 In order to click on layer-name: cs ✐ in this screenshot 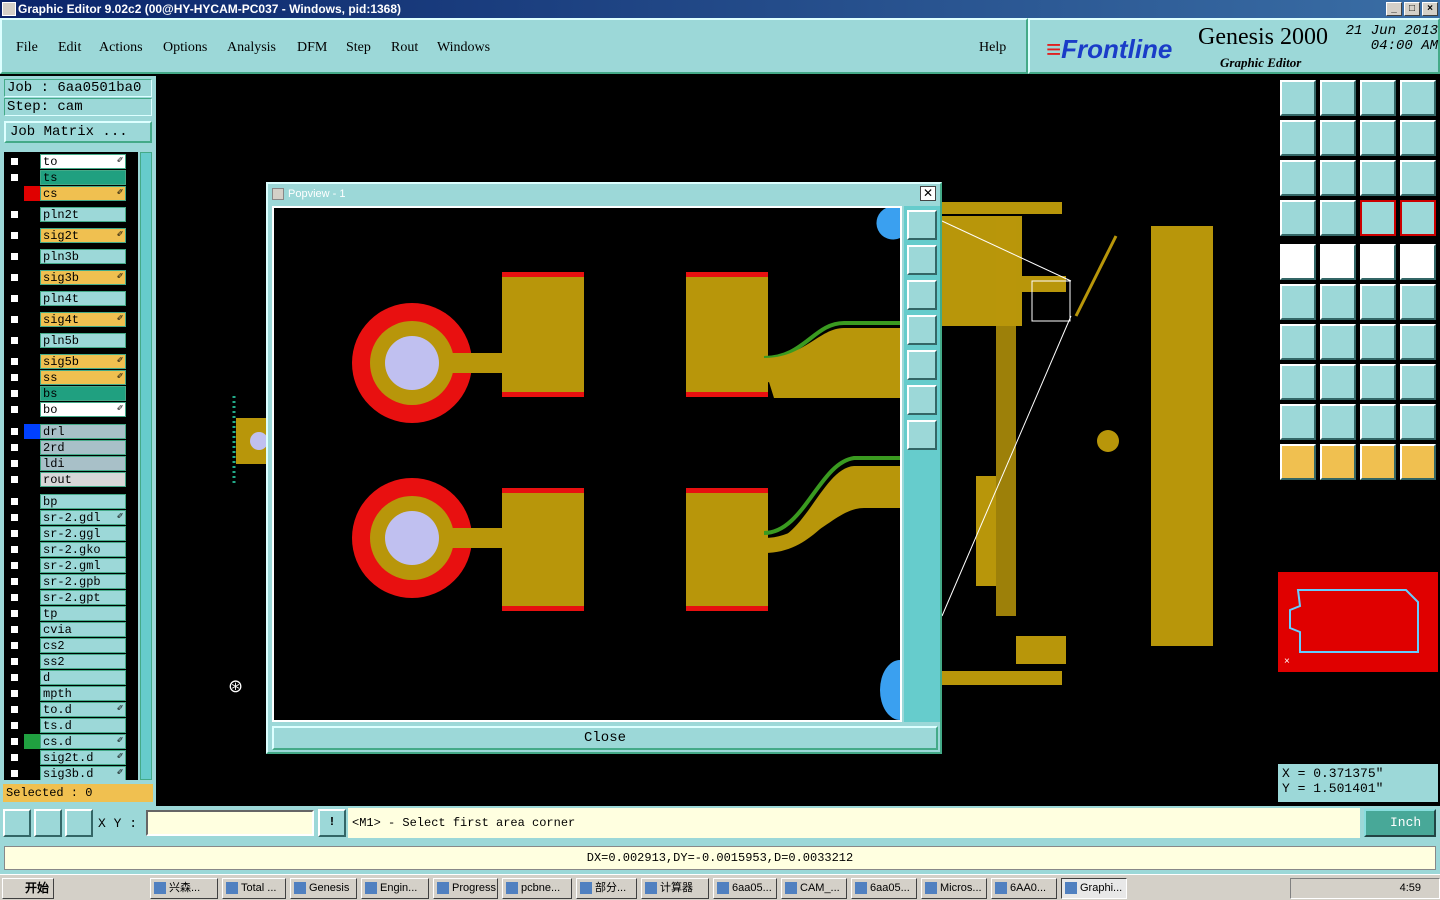, I will do `click(83, 193)`.